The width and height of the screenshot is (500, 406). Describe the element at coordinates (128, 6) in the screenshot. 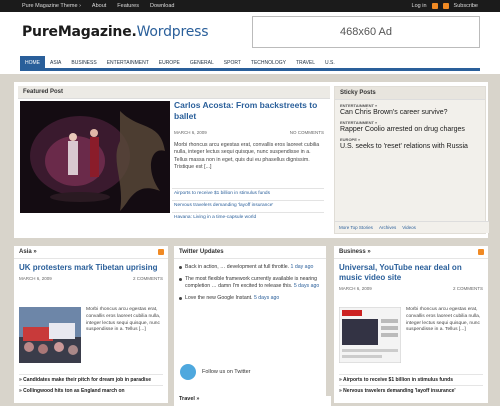

I see `top-link-features: Features` at that location.